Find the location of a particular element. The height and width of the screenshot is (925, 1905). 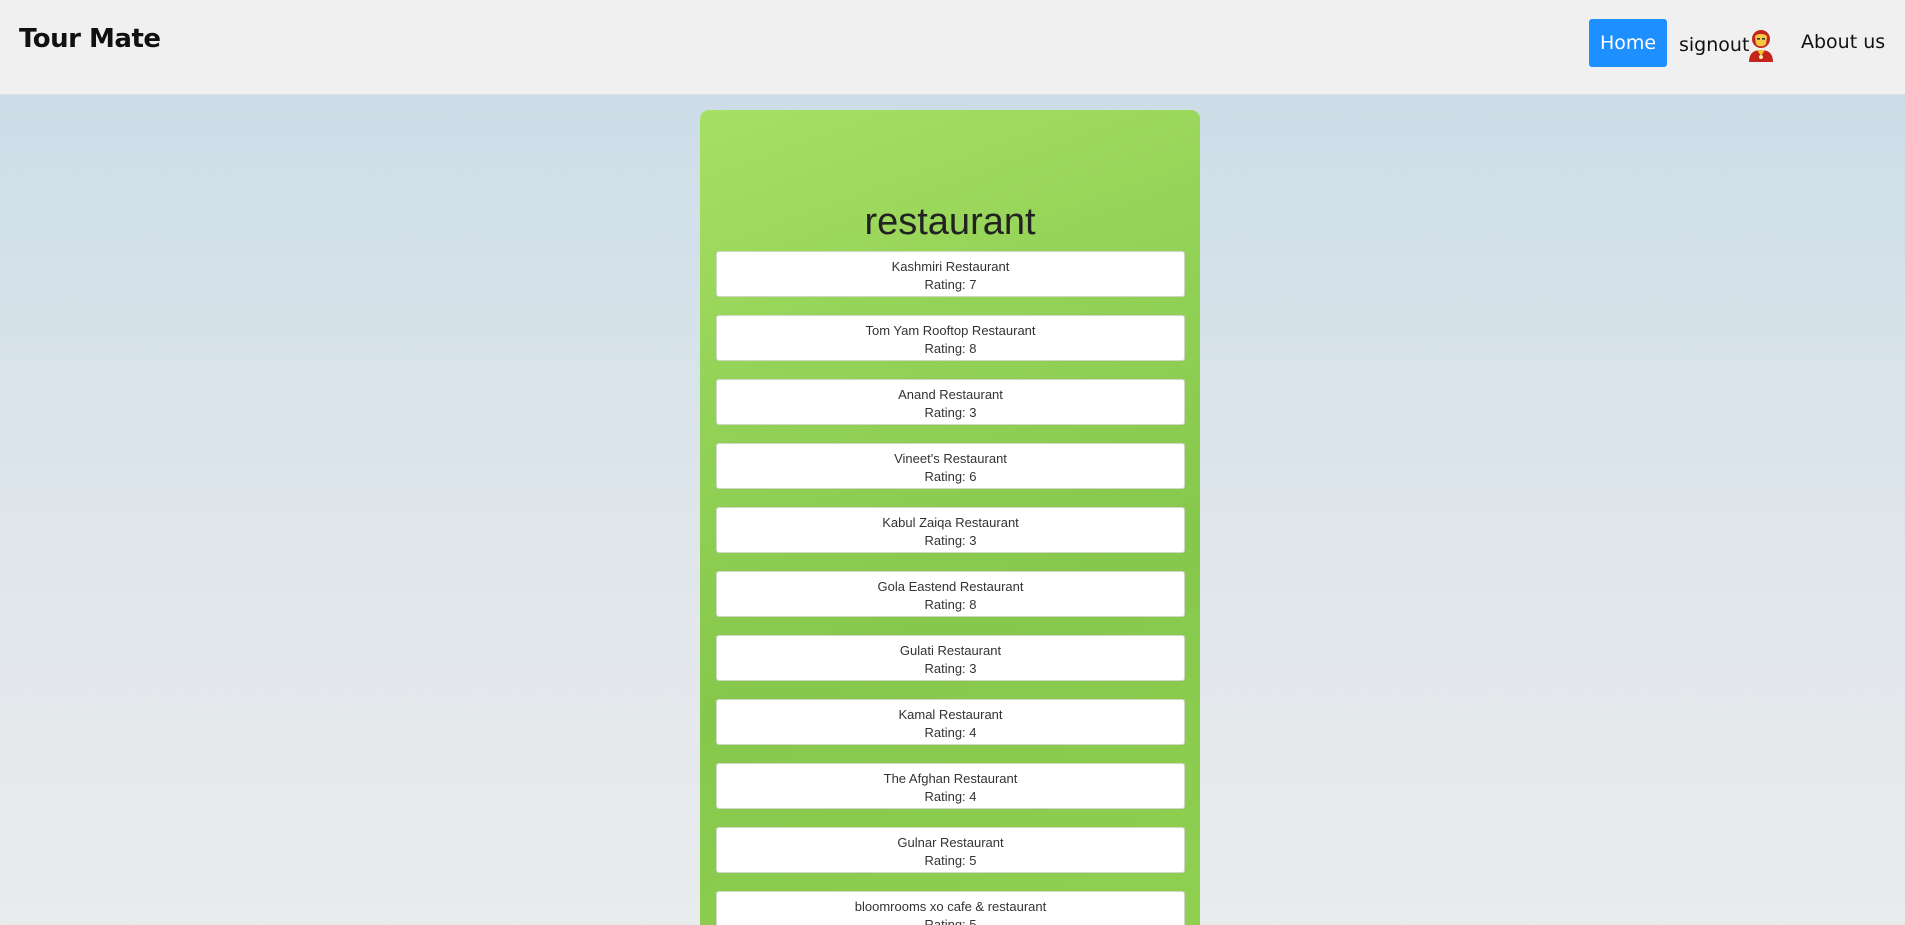

restaurant-card: Kamal Restaurant Rating: 4 is located at coordinates (950, 722).